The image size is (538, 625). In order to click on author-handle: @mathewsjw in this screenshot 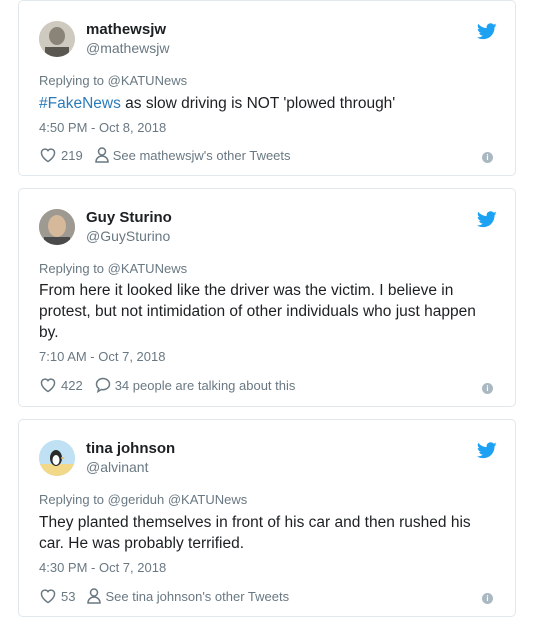, I will do `click(127, 48)`.